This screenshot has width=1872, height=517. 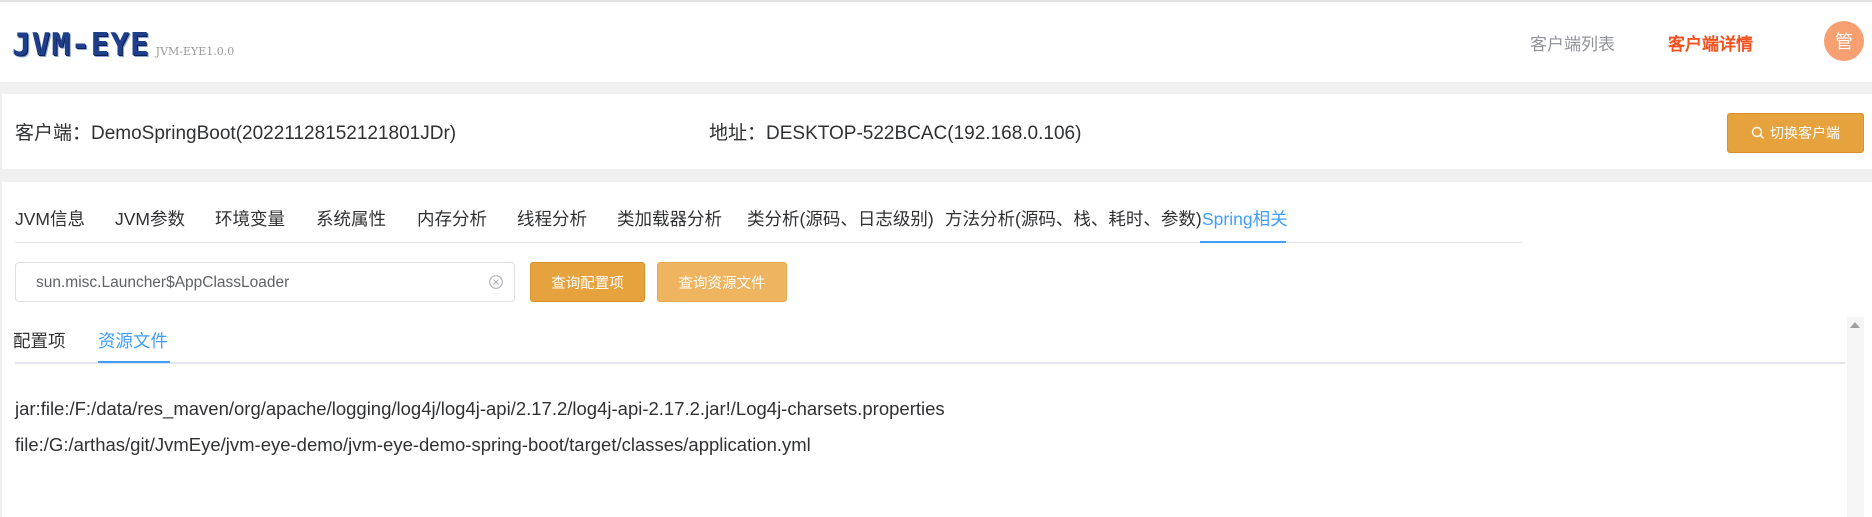 I want to click on query-config-button: 查询配置项, so click(x=587, y=282).